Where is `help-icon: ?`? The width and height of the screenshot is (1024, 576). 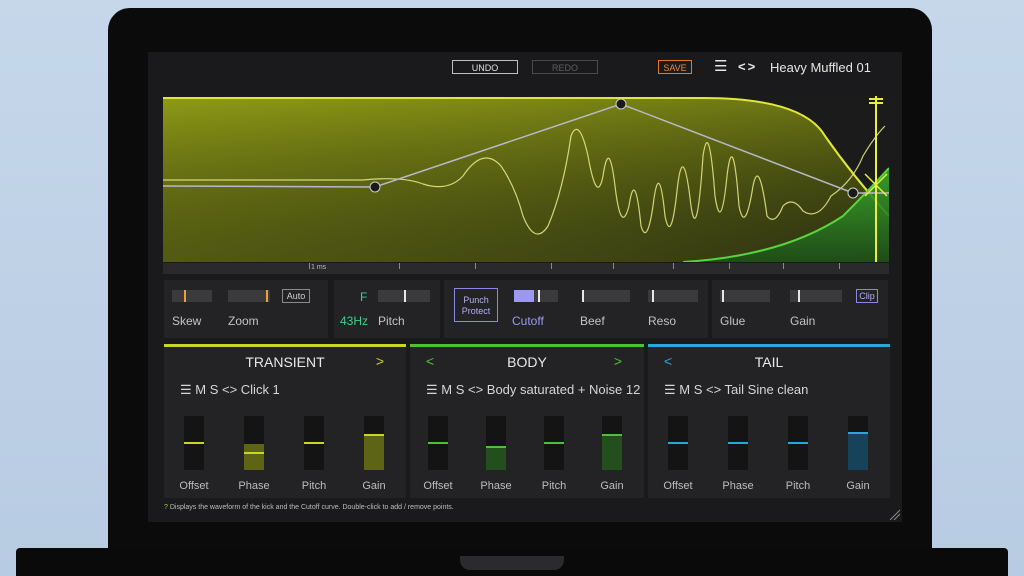 help-icon: ? is located at coordinates (166, 507).